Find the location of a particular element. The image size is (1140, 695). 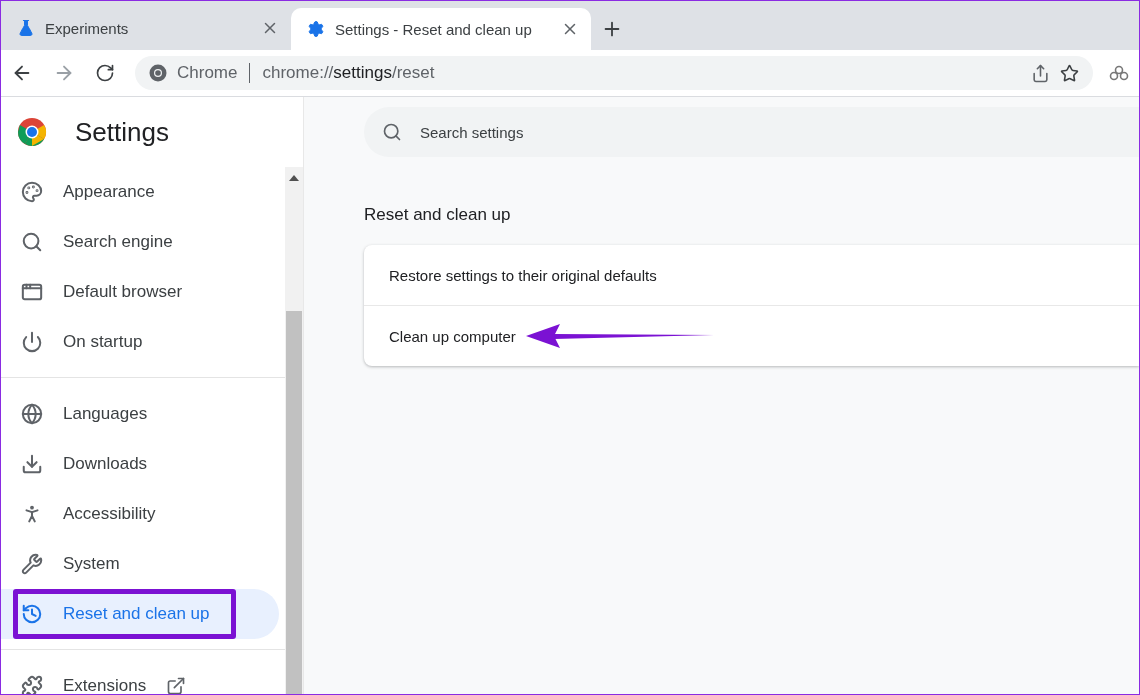

history-icon is located at coordinates (32, 614).